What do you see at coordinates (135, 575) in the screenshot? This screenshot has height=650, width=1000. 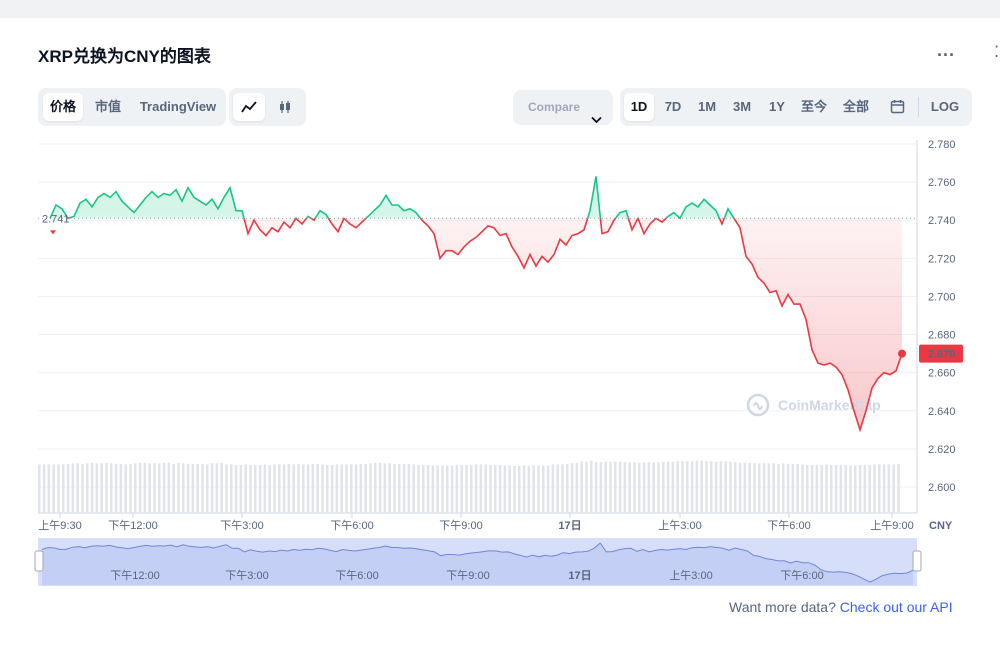 I see `navigator-tick-label: 下午12:00` at bounding box center [135, 575].